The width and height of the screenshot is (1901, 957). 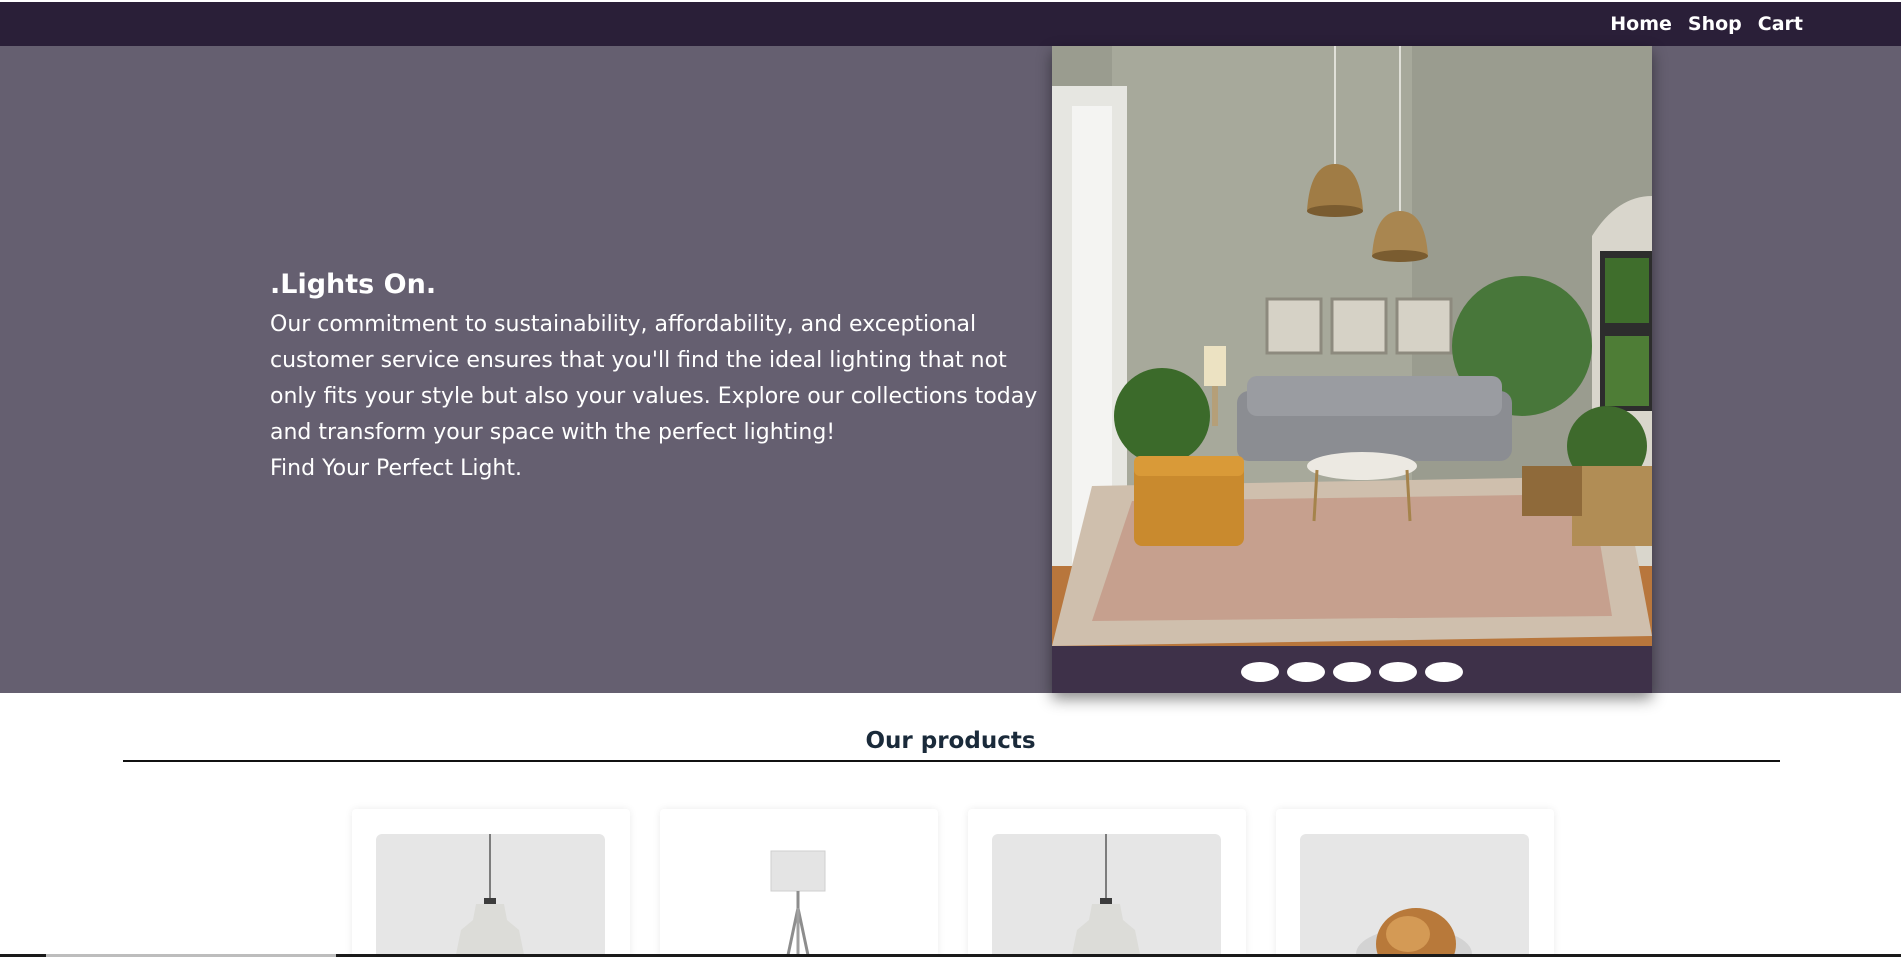 I want to click on slider-dots, so click(x=1352, y=673).